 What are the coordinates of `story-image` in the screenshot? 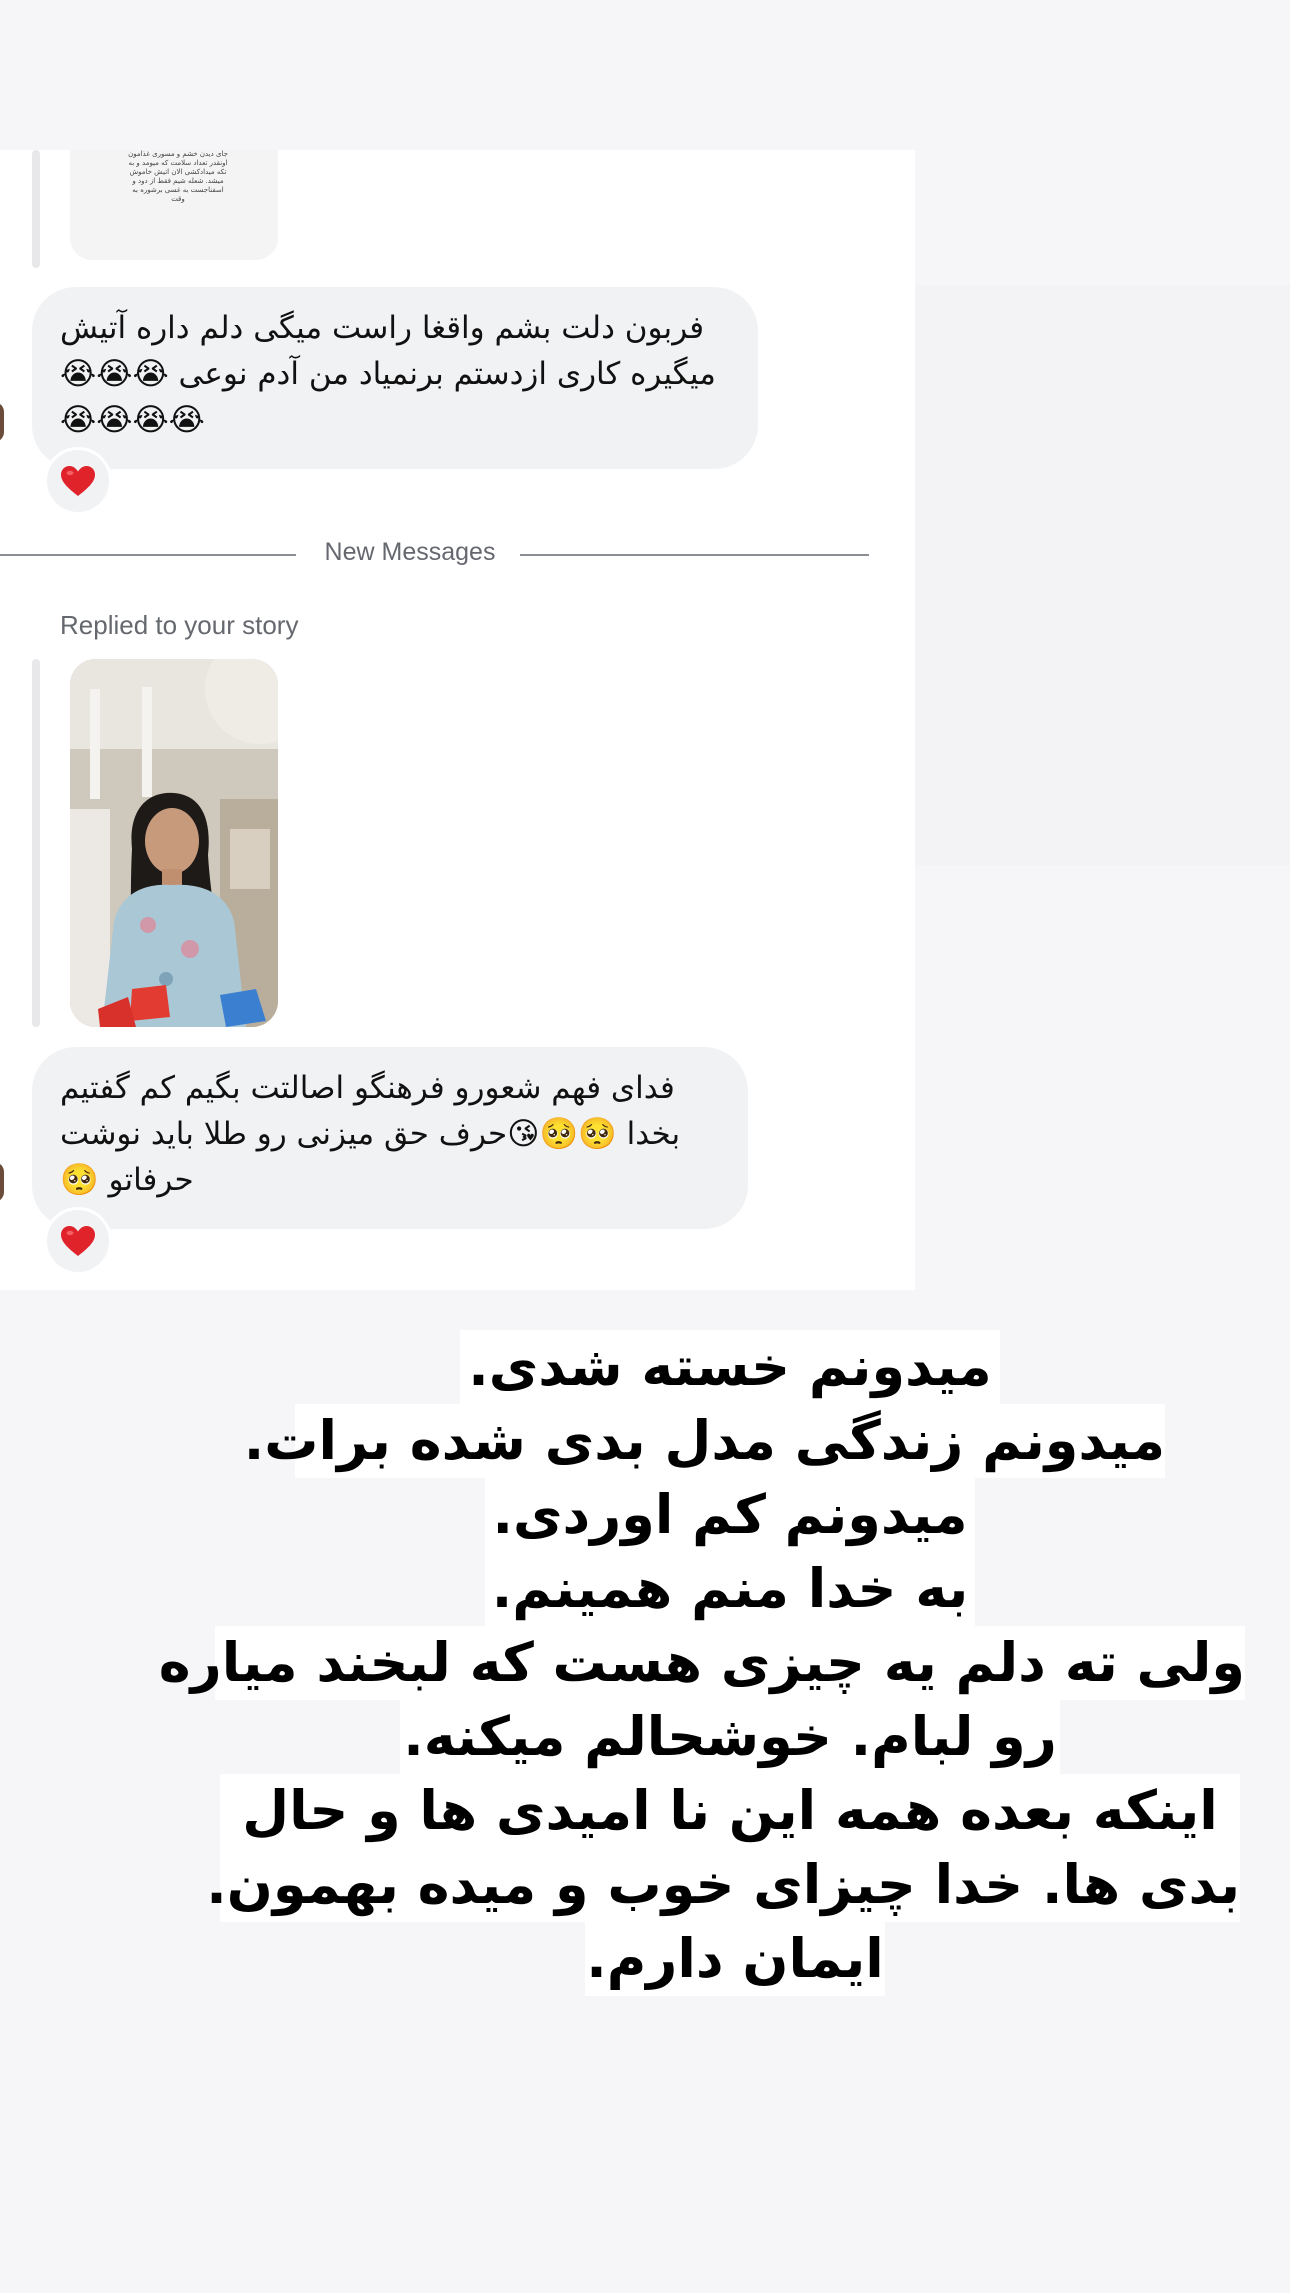 It's located at (174, 843).